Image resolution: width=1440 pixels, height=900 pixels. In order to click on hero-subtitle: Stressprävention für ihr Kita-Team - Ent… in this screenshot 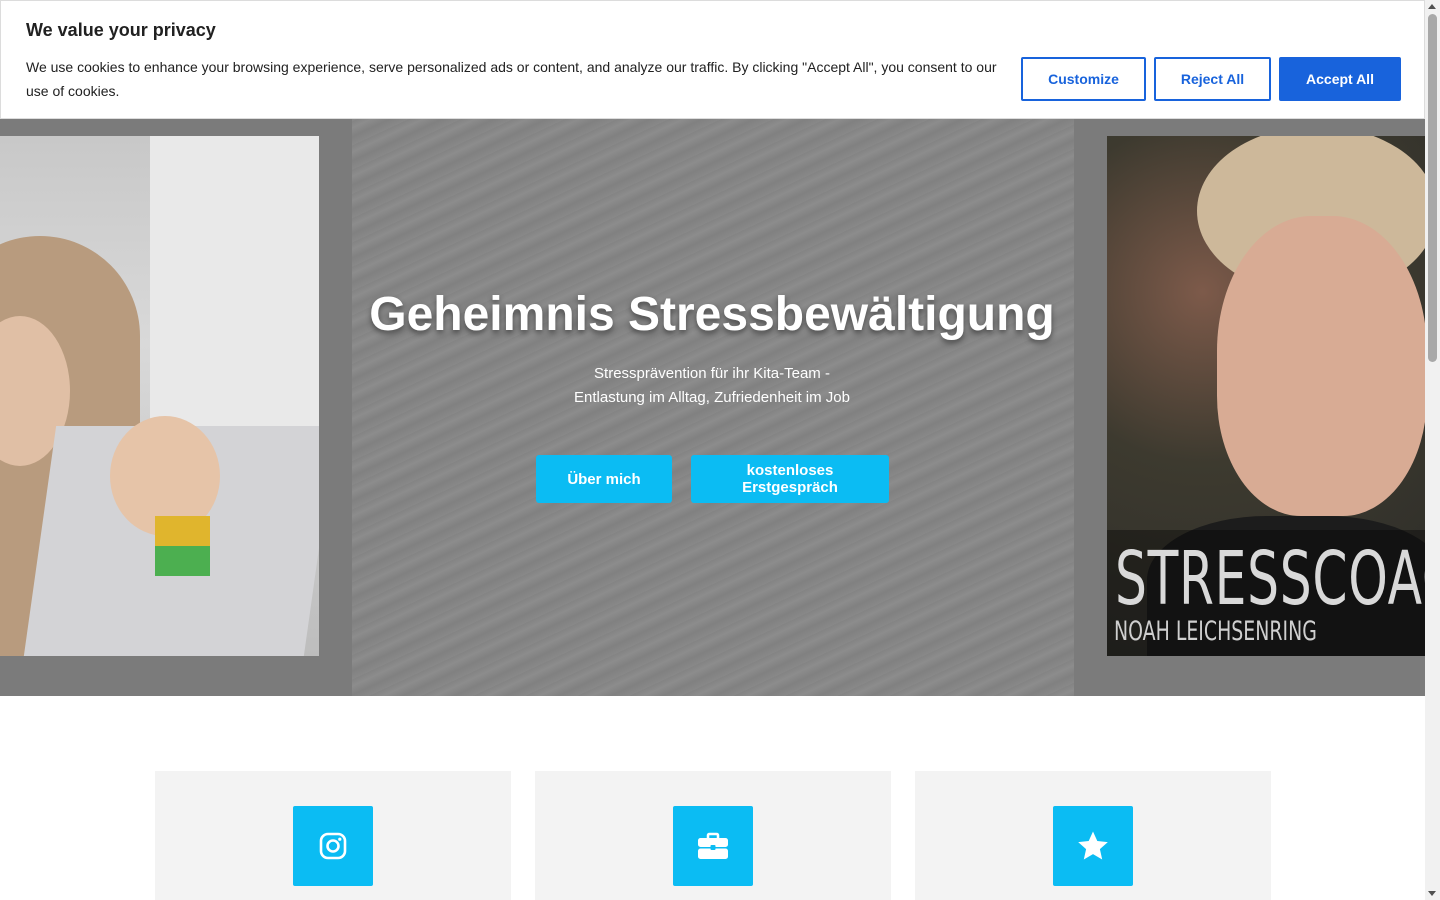, I will do `click(712, 386)`.